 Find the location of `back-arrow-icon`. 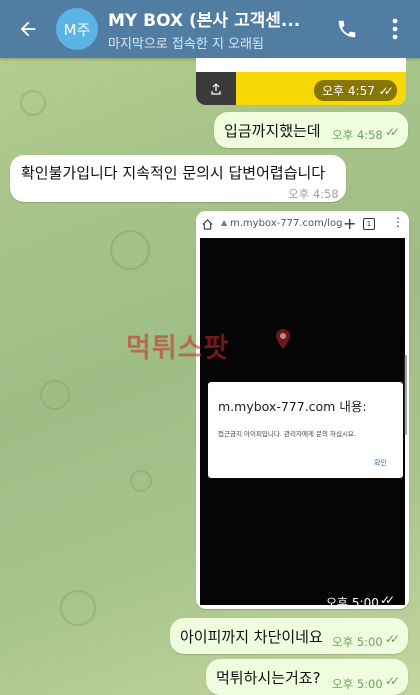

back-arrow-icon is located at coordinates (28, 29).